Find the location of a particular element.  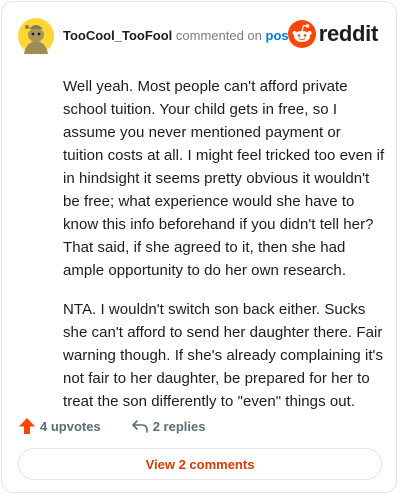

view-comments-button: View 2 comments is located at coordinates (200, 464).